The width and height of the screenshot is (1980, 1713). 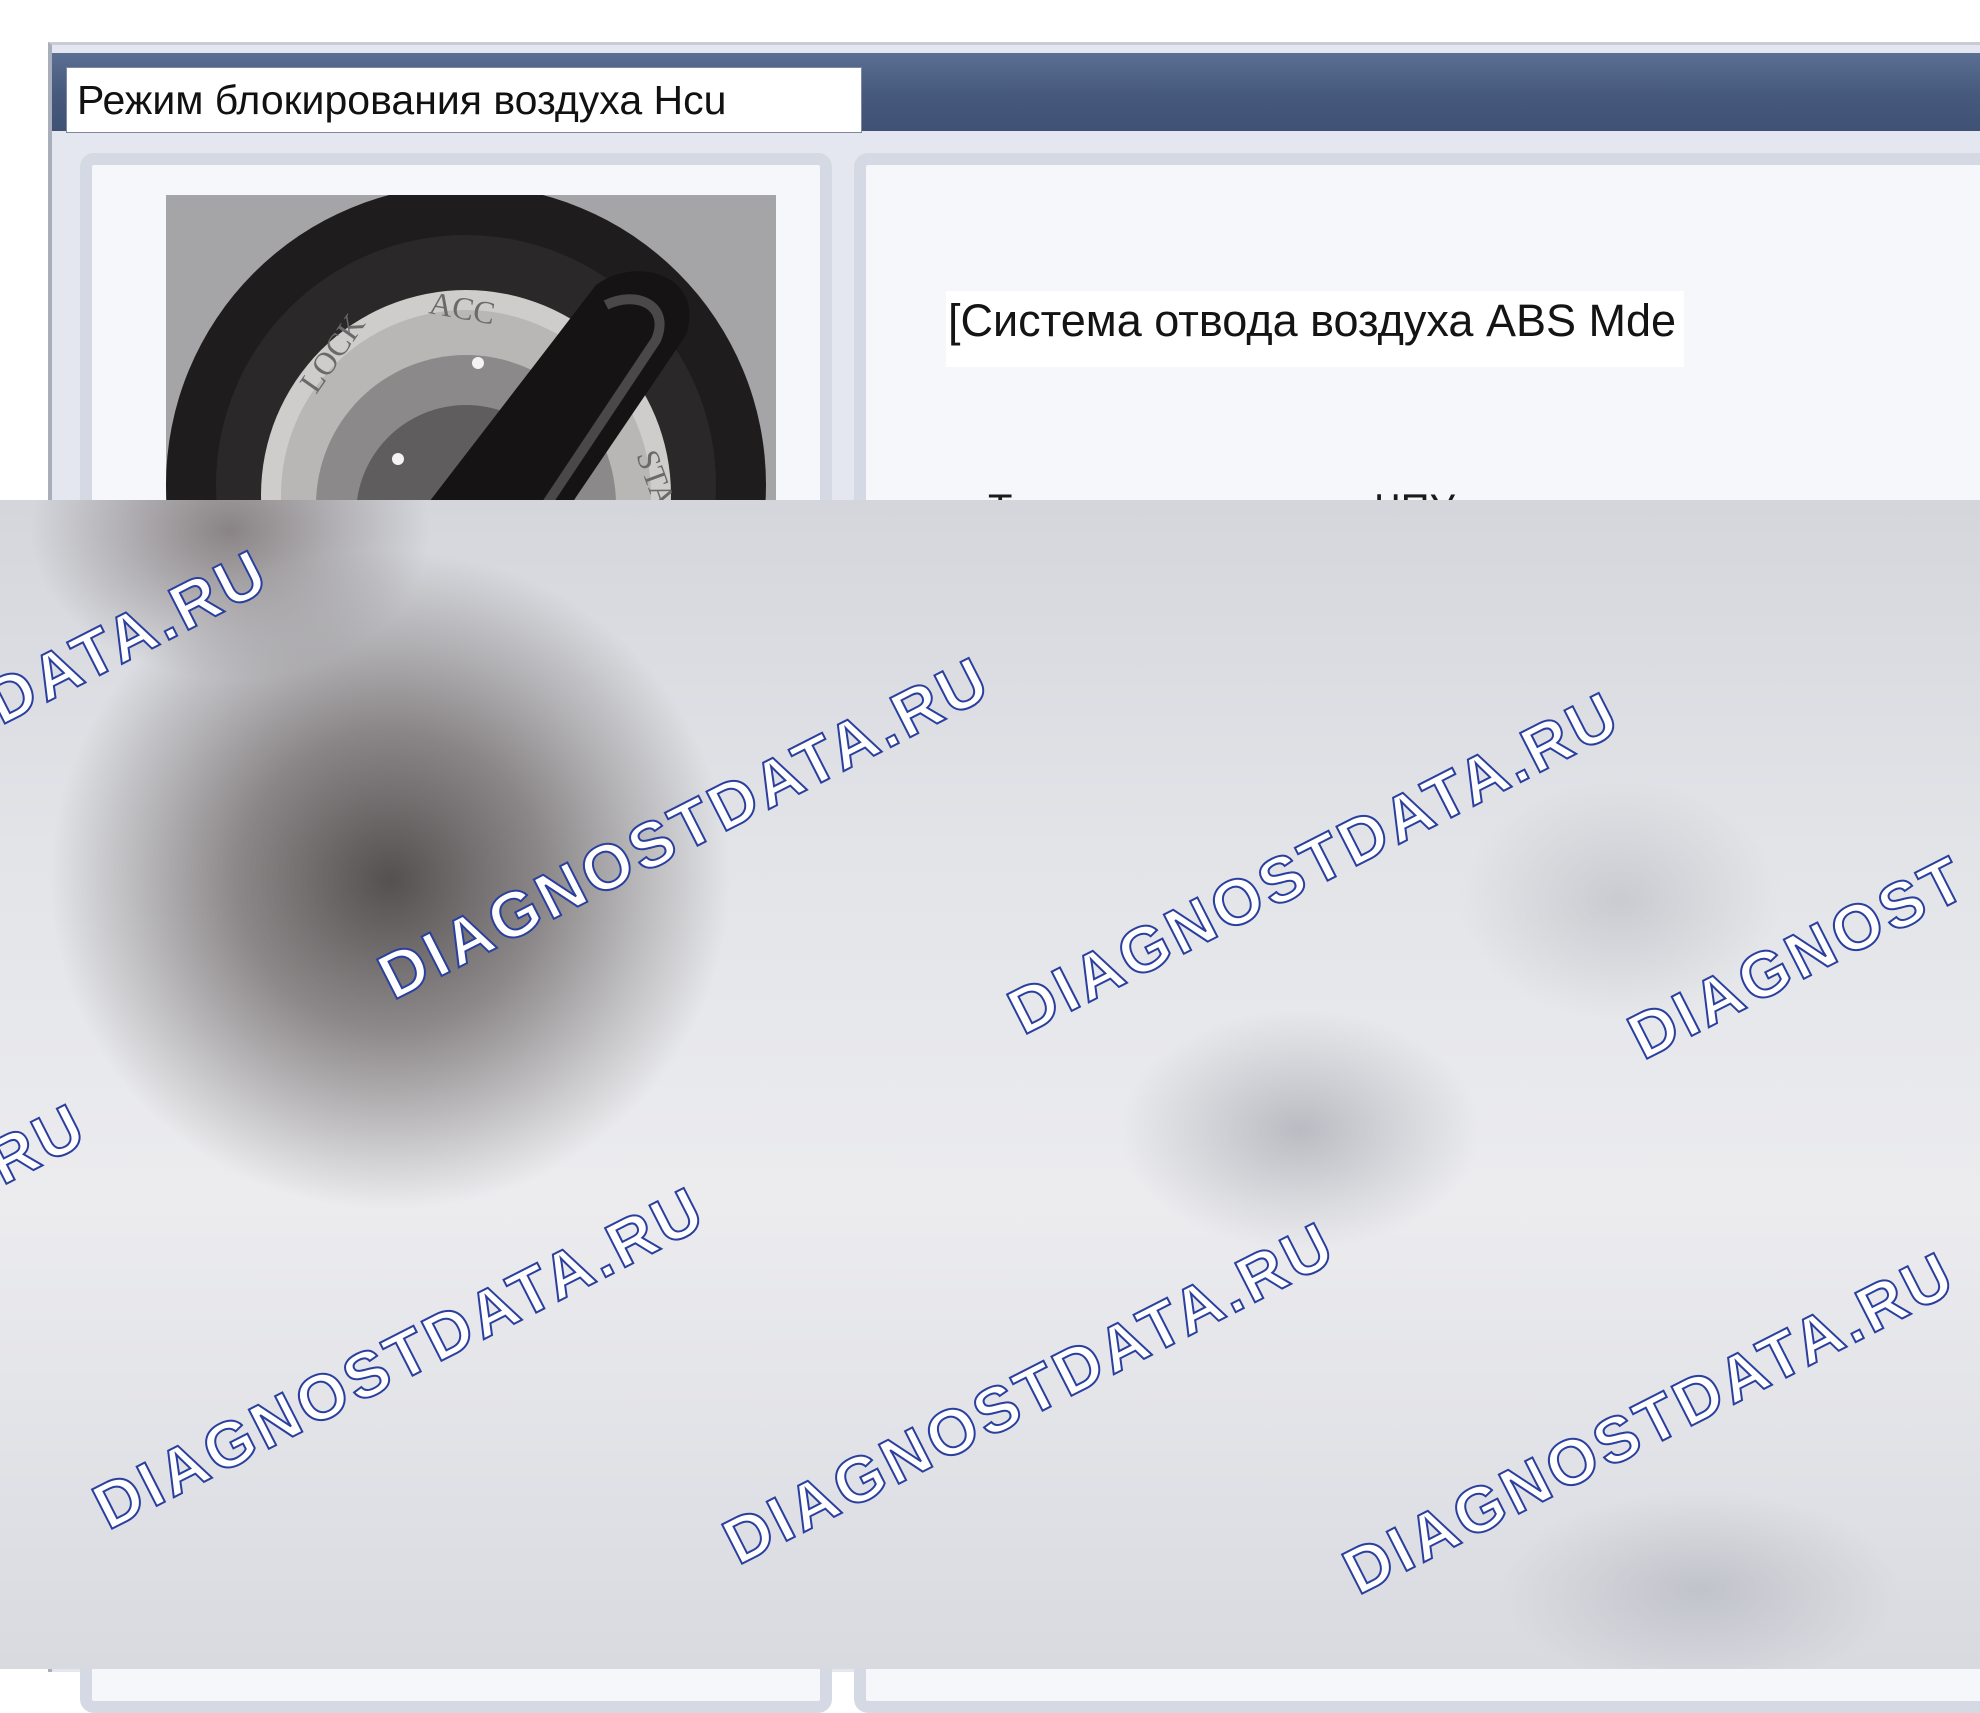 I want to click on window-title: Режим блокирования воздуха Hcu, so click(x=402, y=99).